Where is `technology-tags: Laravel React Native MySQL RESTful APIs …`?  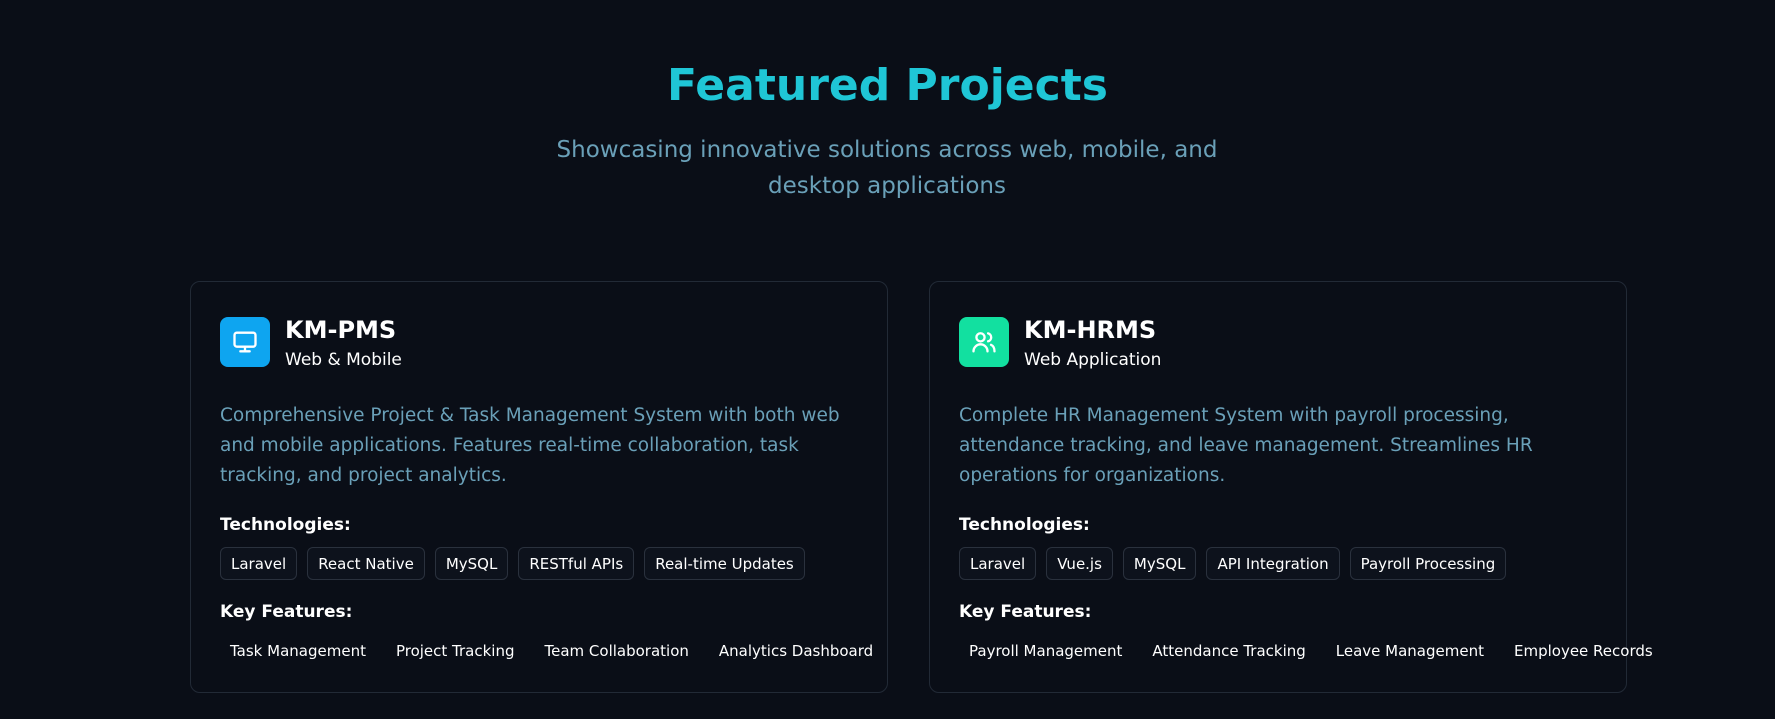
technology-tags: Laravel React Native MySQL RESTful APIs … is located at coordinates (512, 563).